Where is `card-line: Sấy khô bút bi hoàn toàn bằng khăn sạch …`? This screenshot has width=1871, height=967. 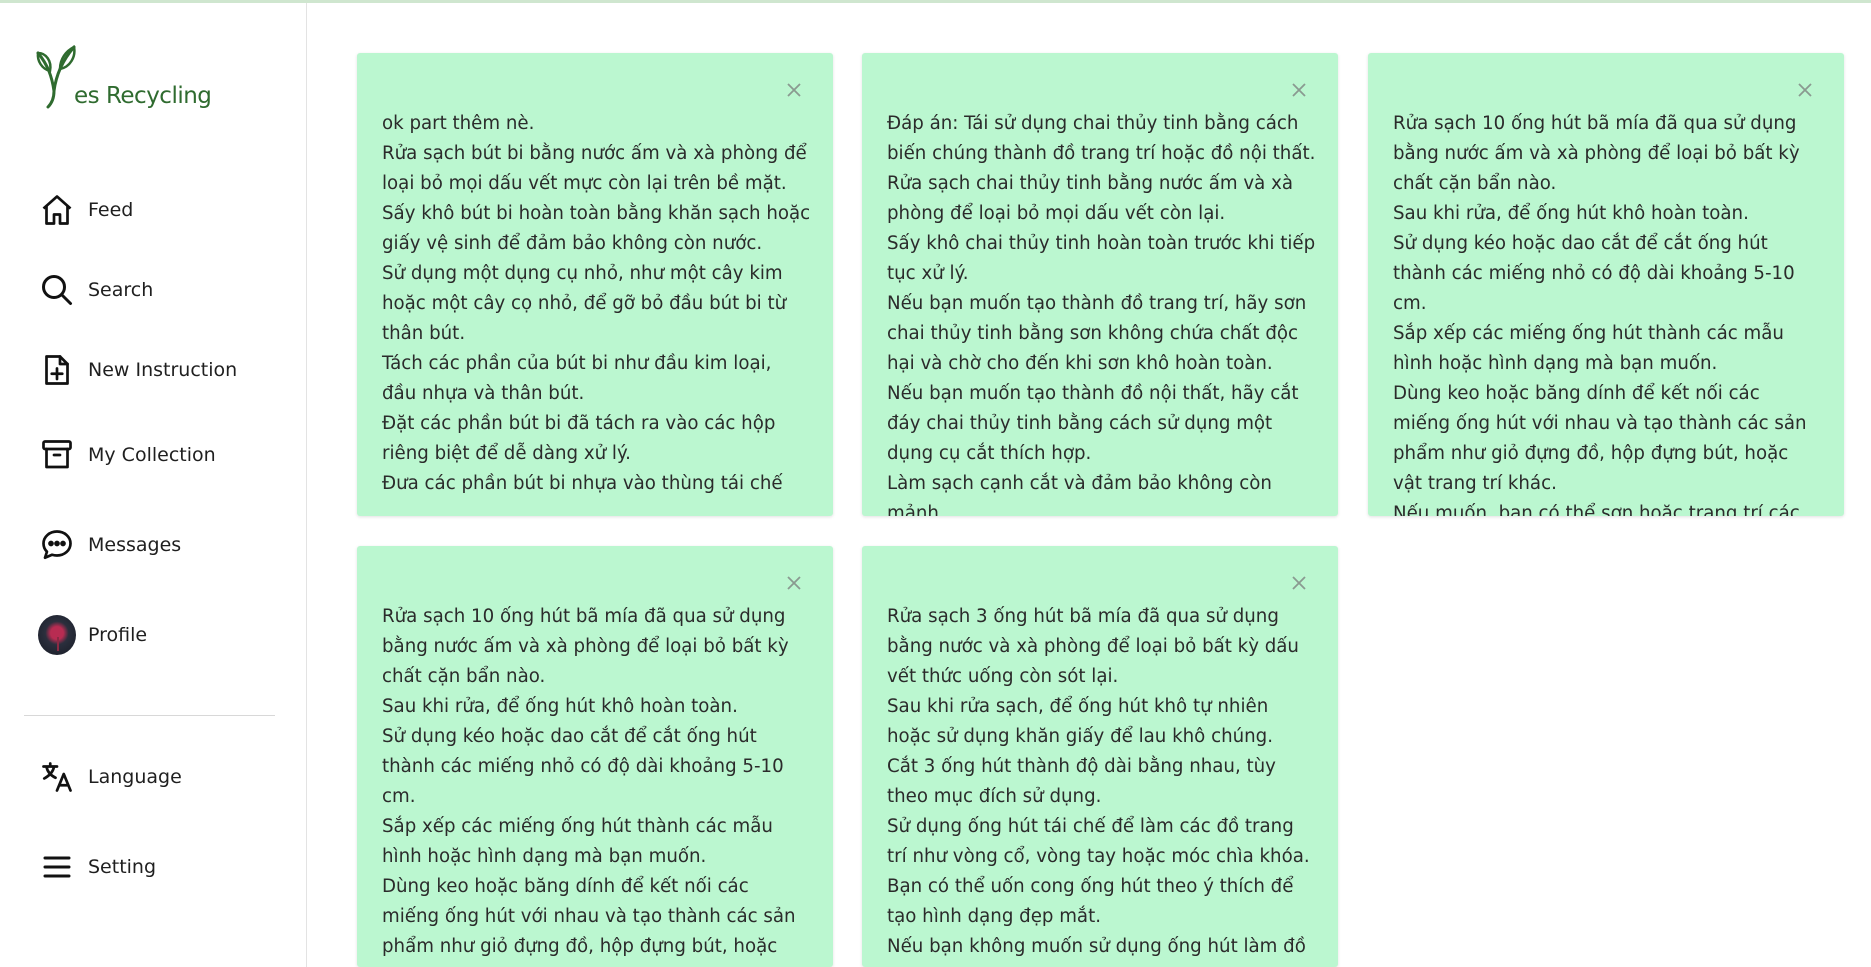 card-line: Sấy khô bút bi hoàn toàn bằng khăn sạch … is located at coordinates (596, 228).